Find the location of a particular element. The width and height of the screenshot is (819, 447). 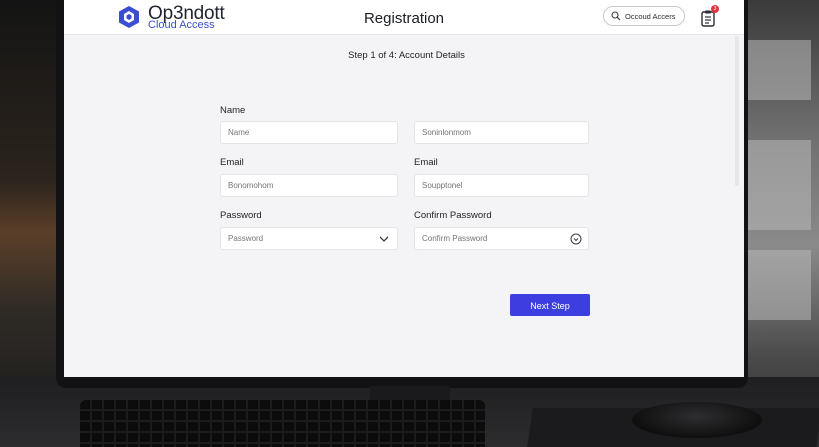

account-button: Occoud Accers is located at coordinates (644, 16).